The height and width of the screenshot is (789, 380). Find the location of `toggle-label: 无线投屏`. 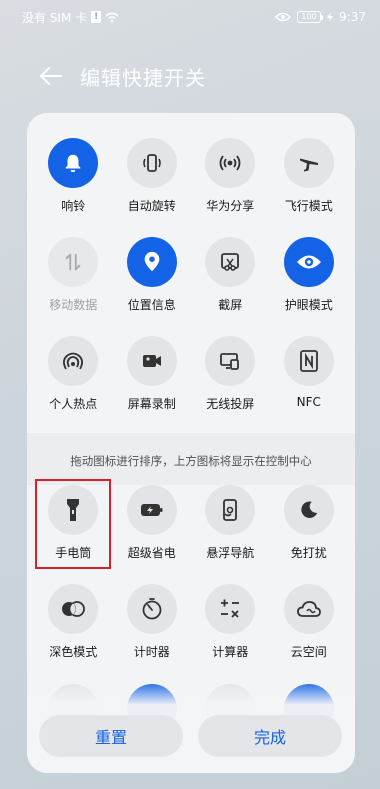

toggle-label: 无线投屏 is located at coordinates (230, 404).